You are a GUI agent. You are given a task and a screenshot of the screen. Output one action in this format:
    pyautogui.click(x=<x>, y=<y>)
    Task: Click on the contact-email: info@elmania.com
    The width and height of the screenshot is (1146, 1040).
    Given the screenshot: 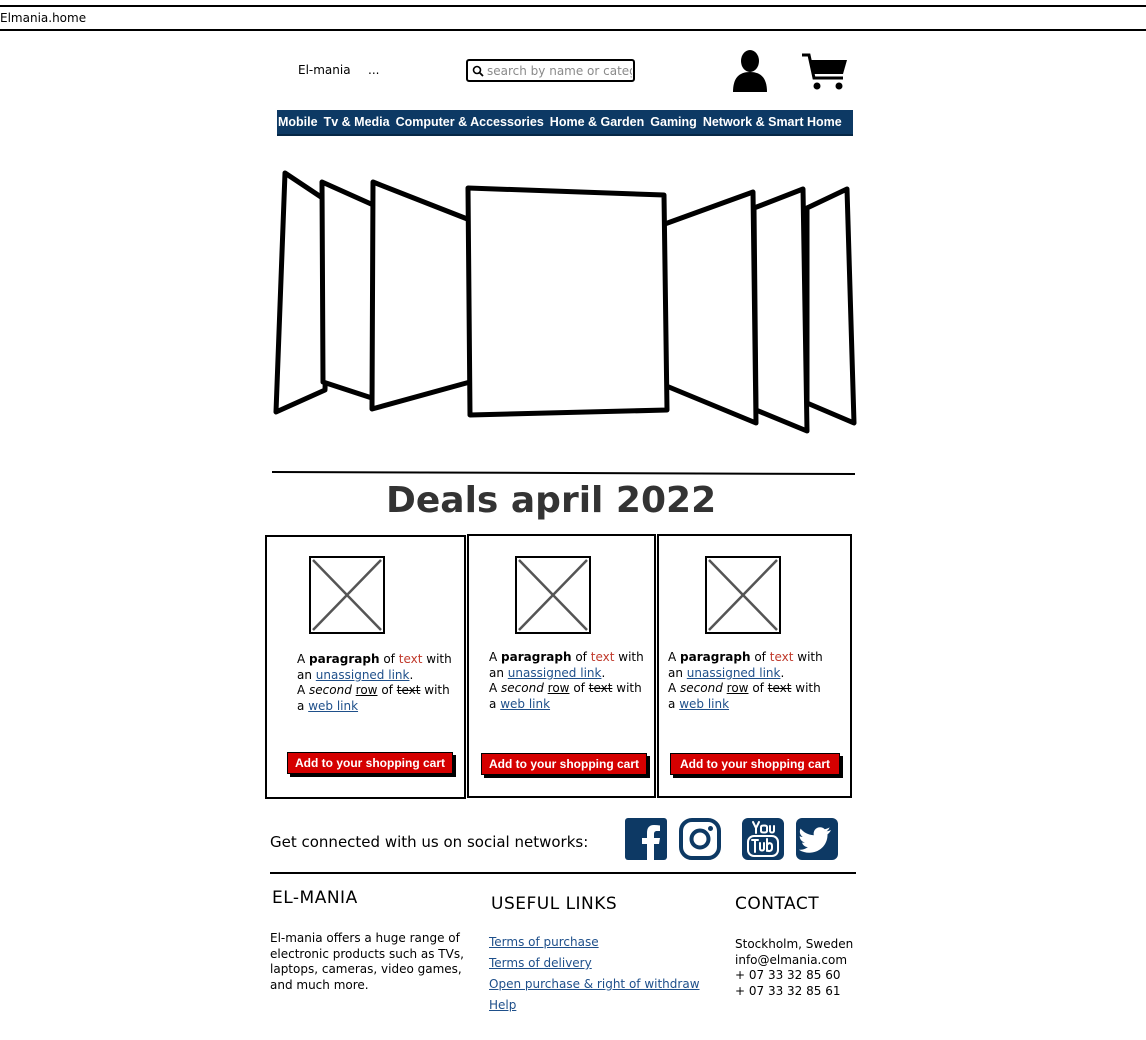 What is the action you would take?
    pyautogui.click(x=791, y=959)
    